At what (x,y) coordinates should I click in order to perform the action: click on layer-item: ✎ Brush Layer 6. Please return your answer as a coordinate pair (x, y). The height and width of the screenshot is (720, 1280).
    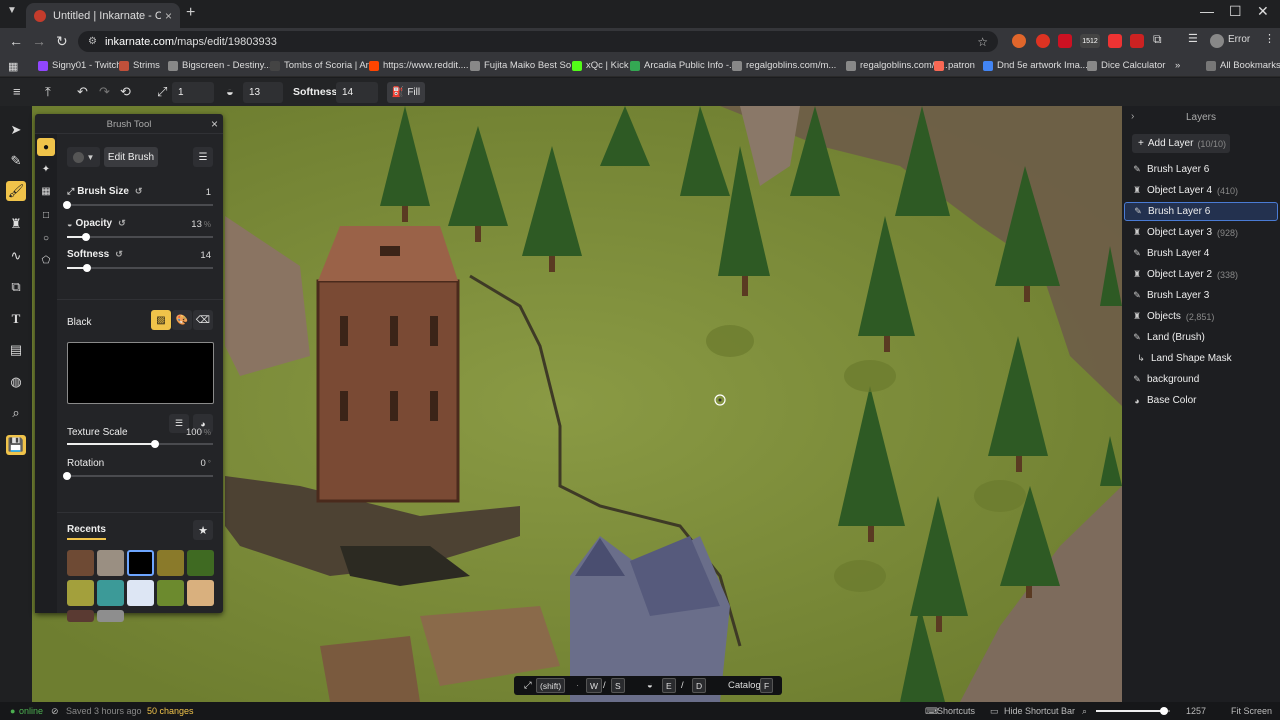
    Looking at the image, I should click on (1201, 211).